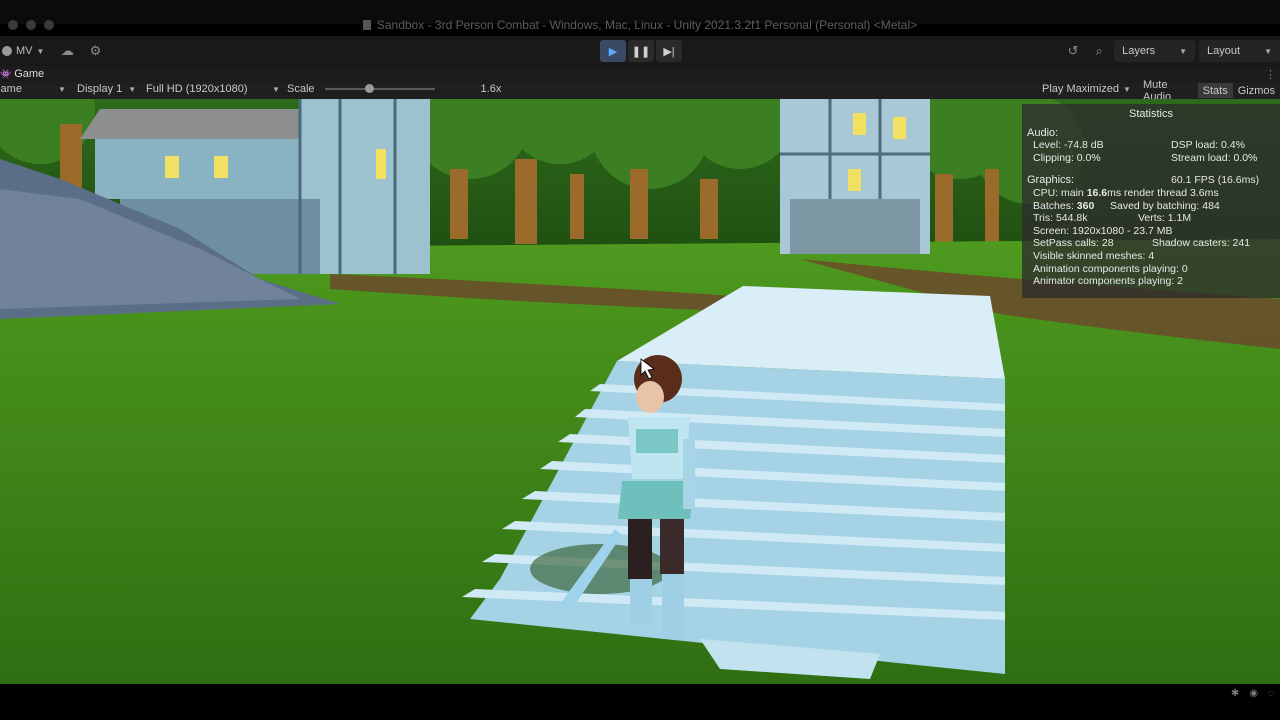 Image resolution: width=1280 pixels, height=720 pixels. I want to click on debug-icon: ✱, so click(1235, 693).